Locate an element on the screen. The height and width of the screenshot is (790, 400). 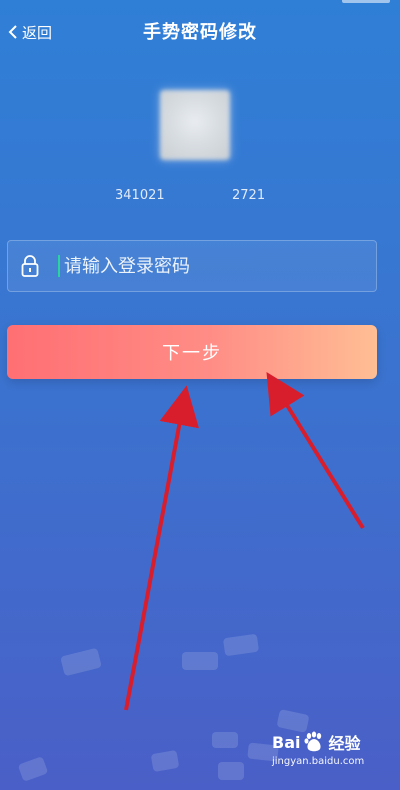
password-field is located at coordinates (192, 266).